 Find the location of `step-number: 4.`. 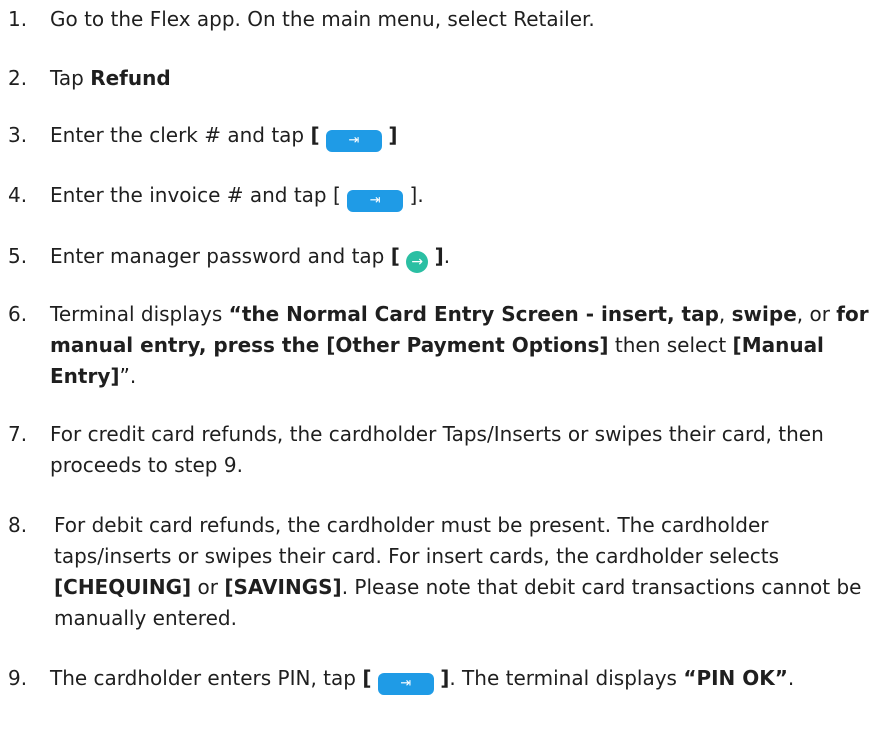

step-number: 4. is located at coordinates (18, 195).